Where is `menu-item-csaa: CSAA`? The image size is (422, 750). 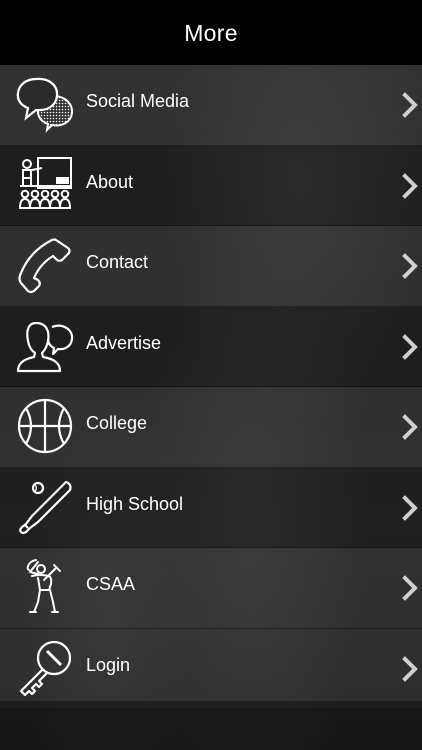
menu-item-csaa: CSAA is located at coordinates (211, 588).